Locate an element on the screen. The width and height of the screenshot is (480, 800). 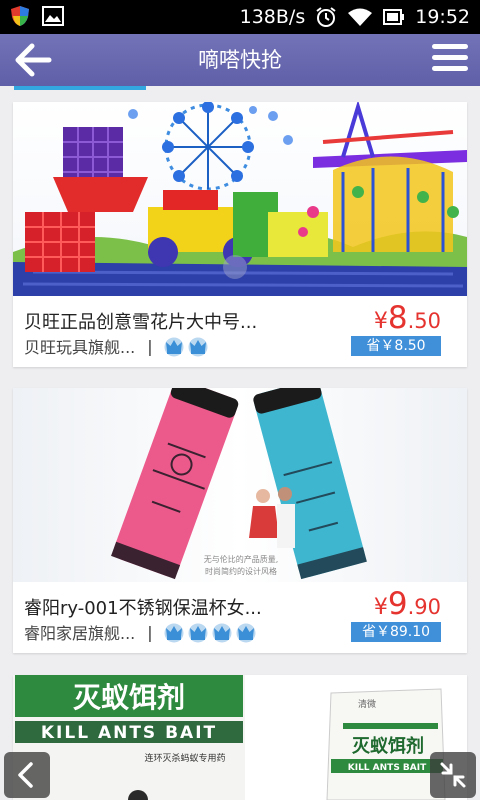
price-integer: 9 is located at coordinates (397, 604).